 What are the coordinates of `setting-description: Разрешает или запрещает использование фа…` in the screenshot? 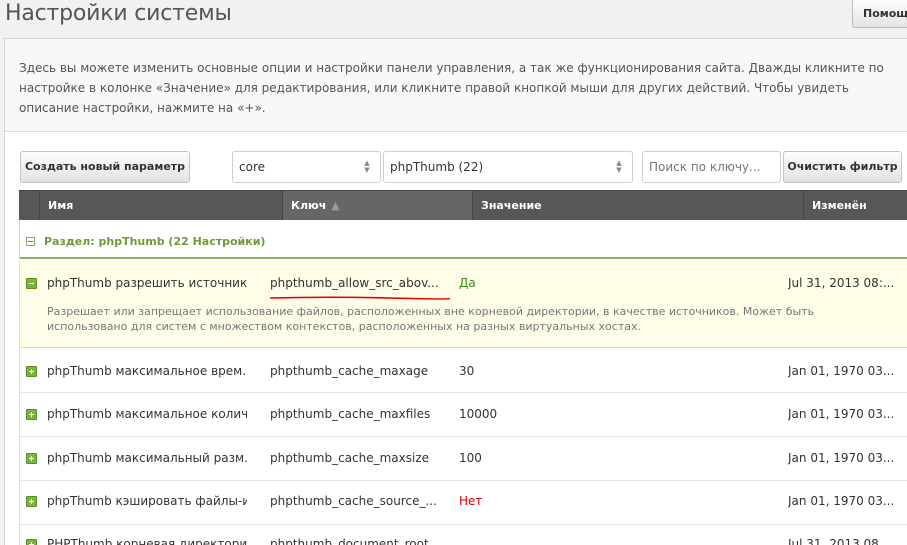 It's located at (431, 319).